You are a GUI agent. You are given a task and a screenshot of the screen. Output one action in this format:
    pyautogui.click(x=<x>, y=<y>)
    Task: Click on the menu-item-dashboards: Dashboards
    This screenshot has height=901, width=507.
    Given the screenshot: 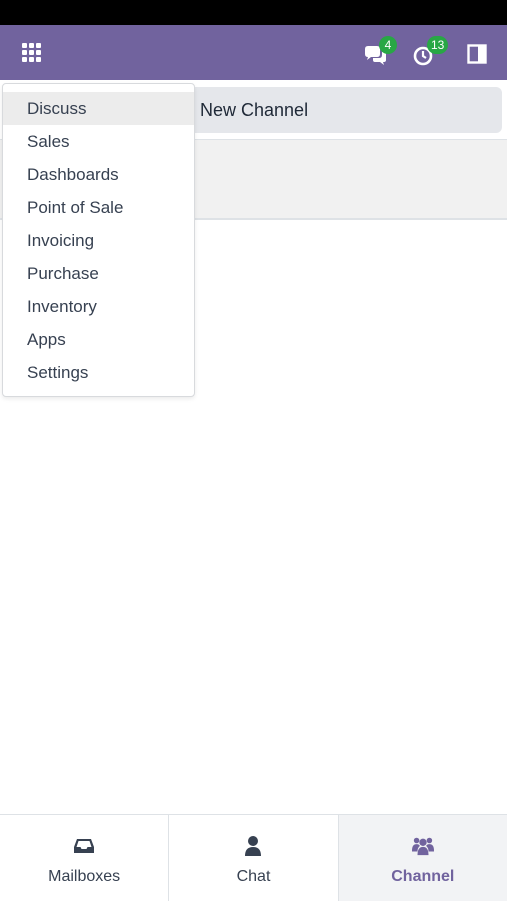 What is the action you would take?
    pyautogui.click(x=98, y=174)
    